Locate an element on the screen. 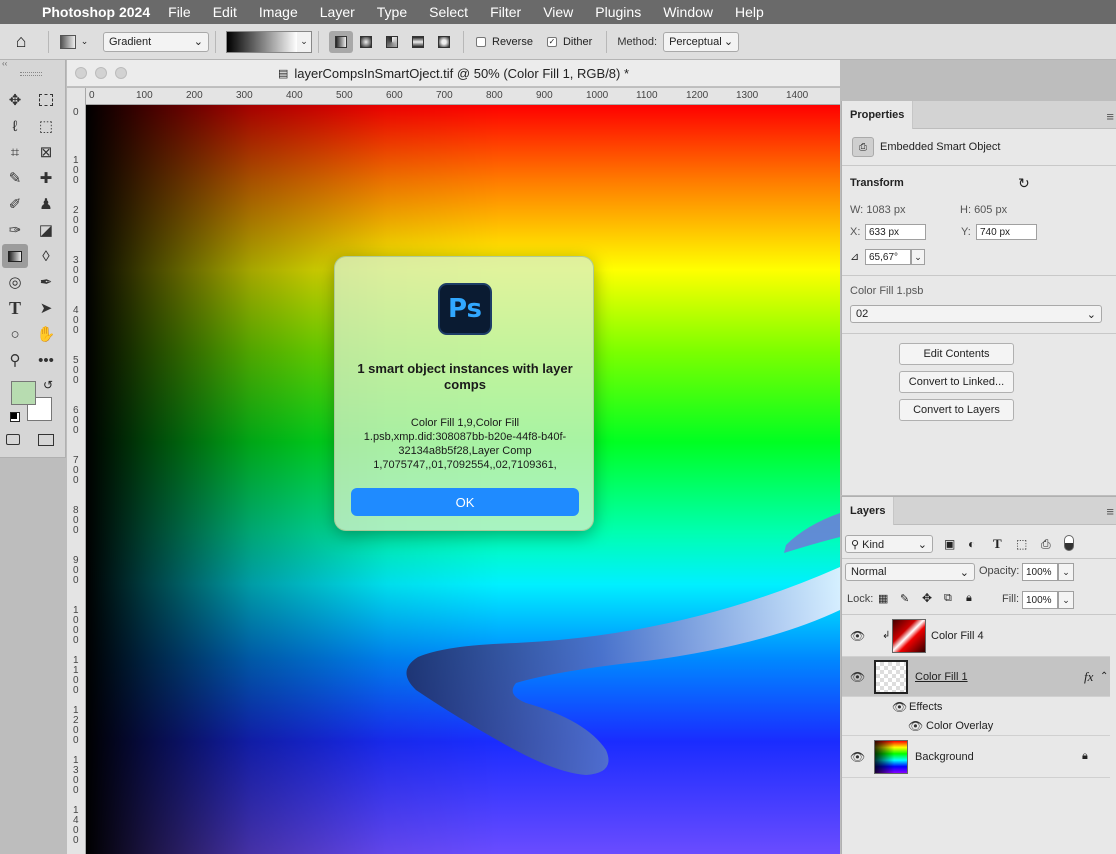 The height and width of the screenshot is (854, 1116). layer-row-color-fill-1: 👁︎ Color Fill 1 fx ⌃ is located at coordinates (976, 677).